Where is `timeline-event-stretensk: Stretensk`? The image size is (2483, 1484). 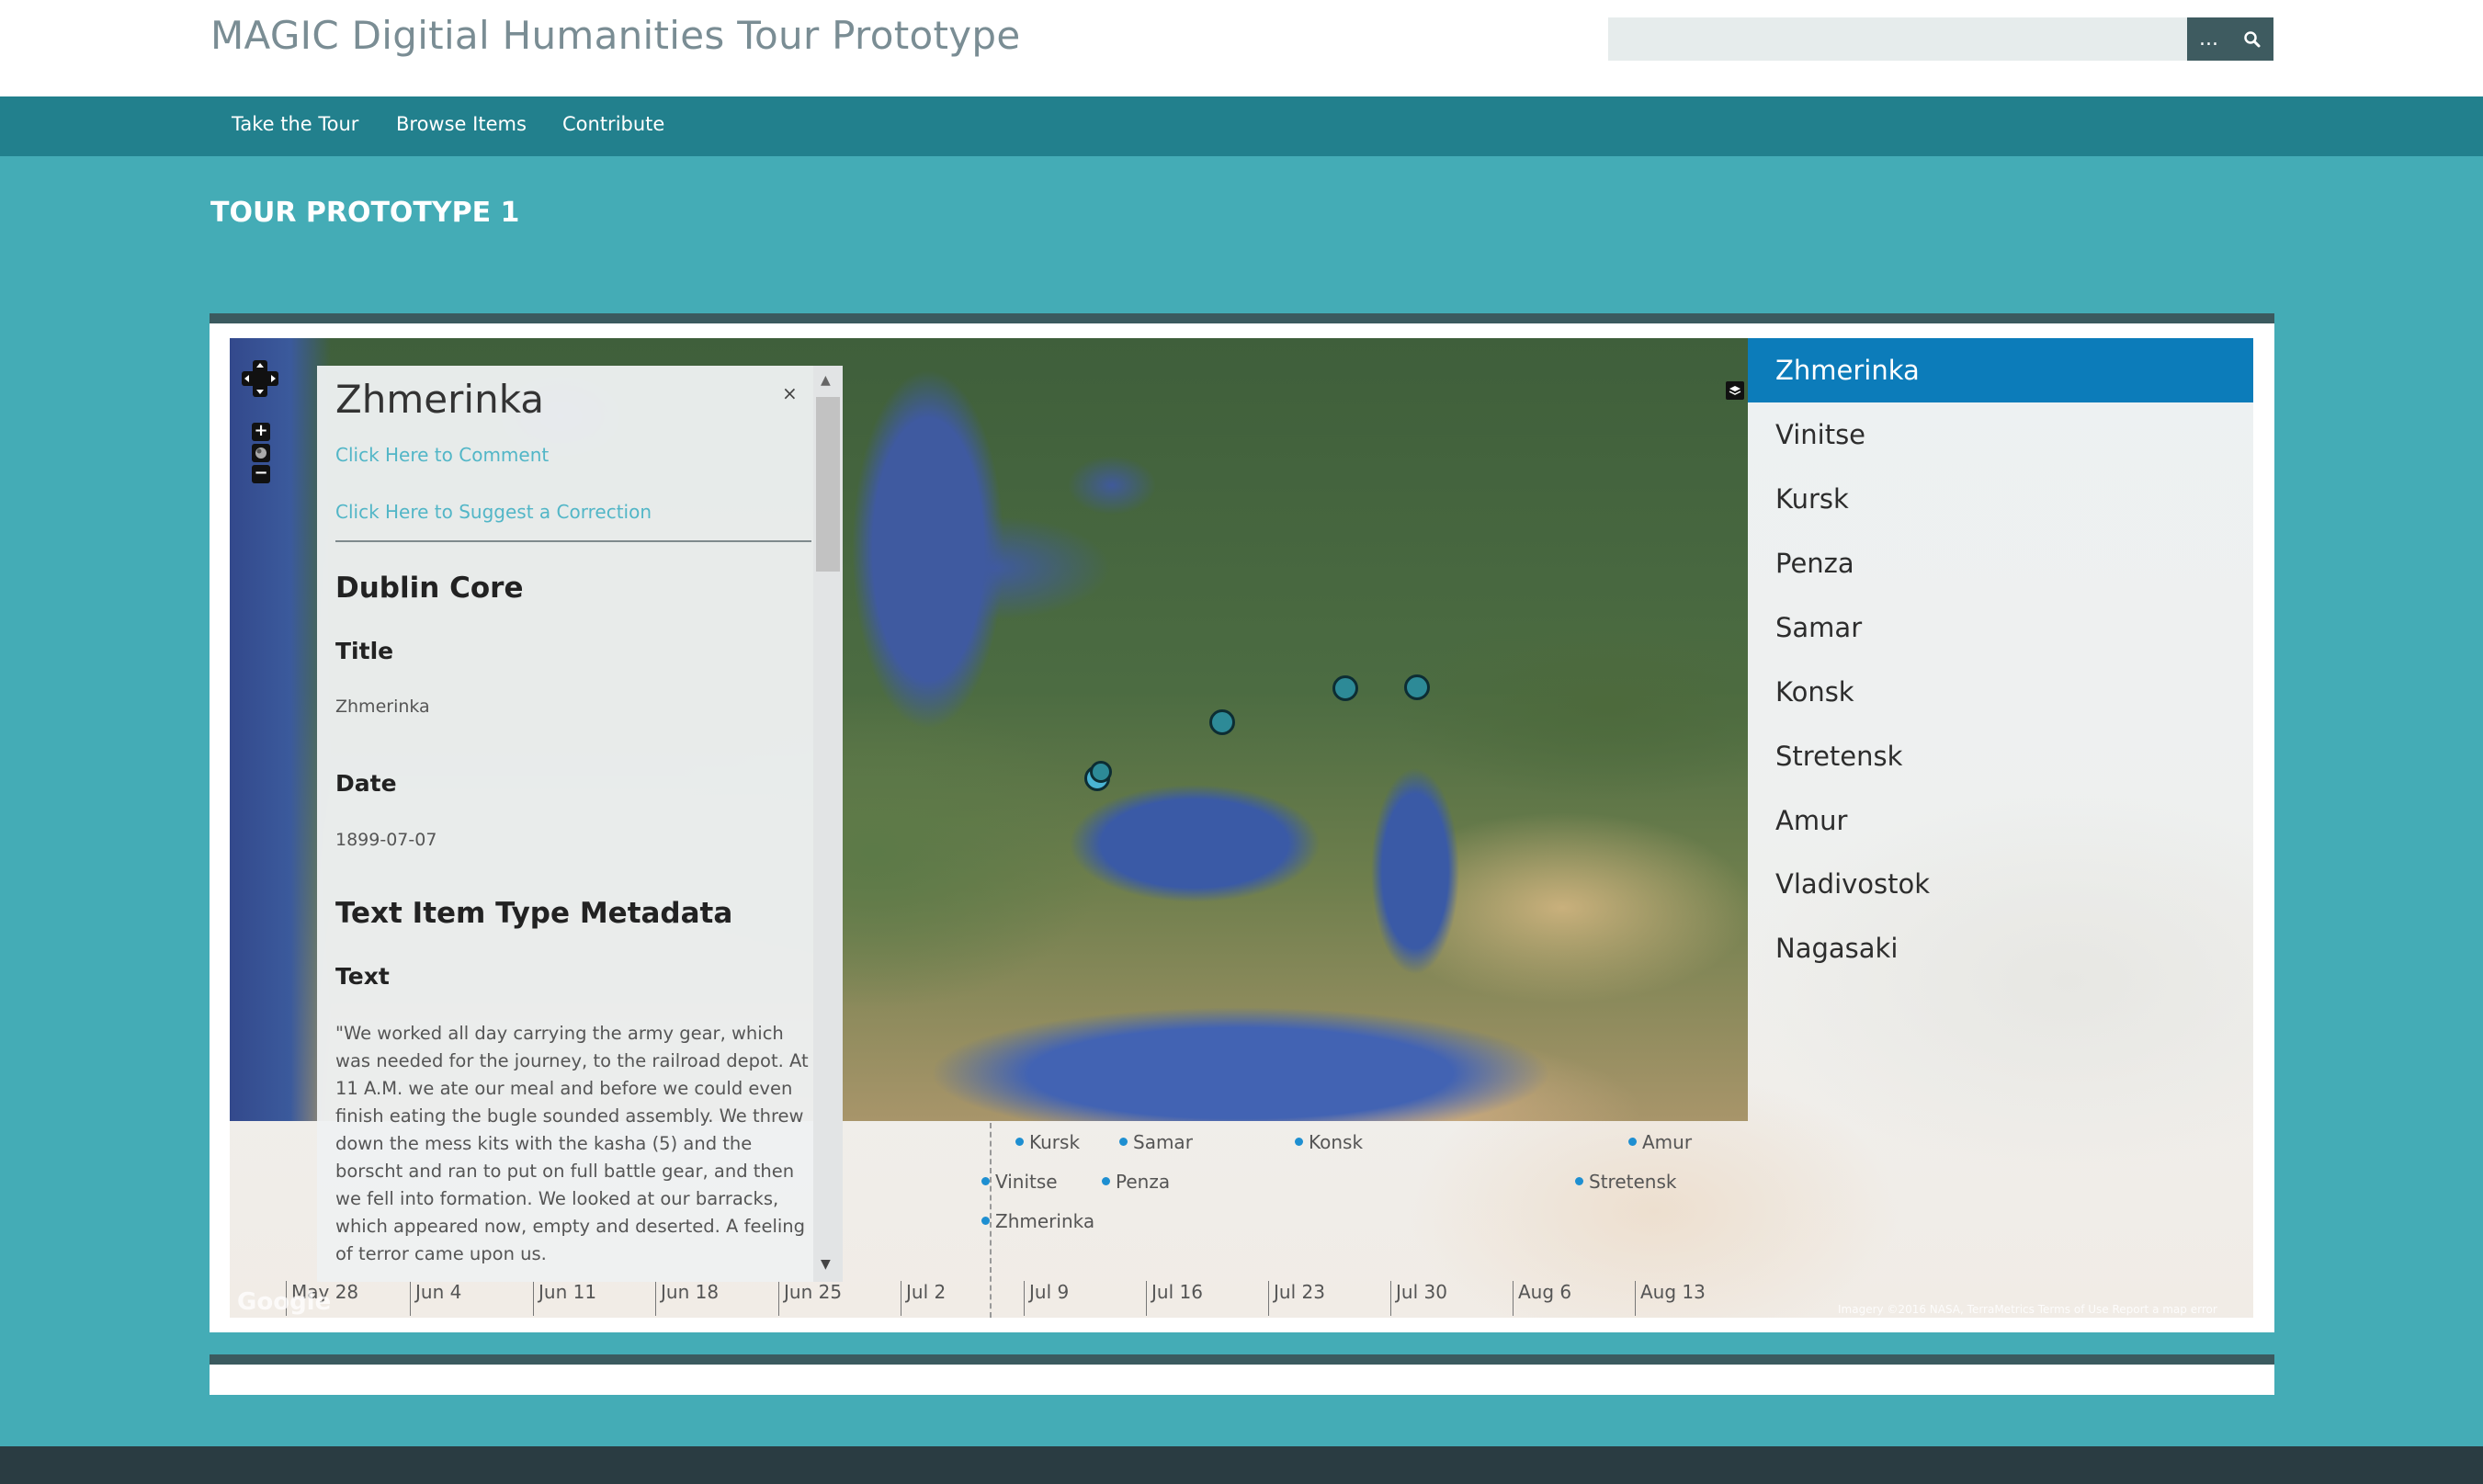
timeline-event-stretensk: Stretensk is located at coordinates (1625, 1182).